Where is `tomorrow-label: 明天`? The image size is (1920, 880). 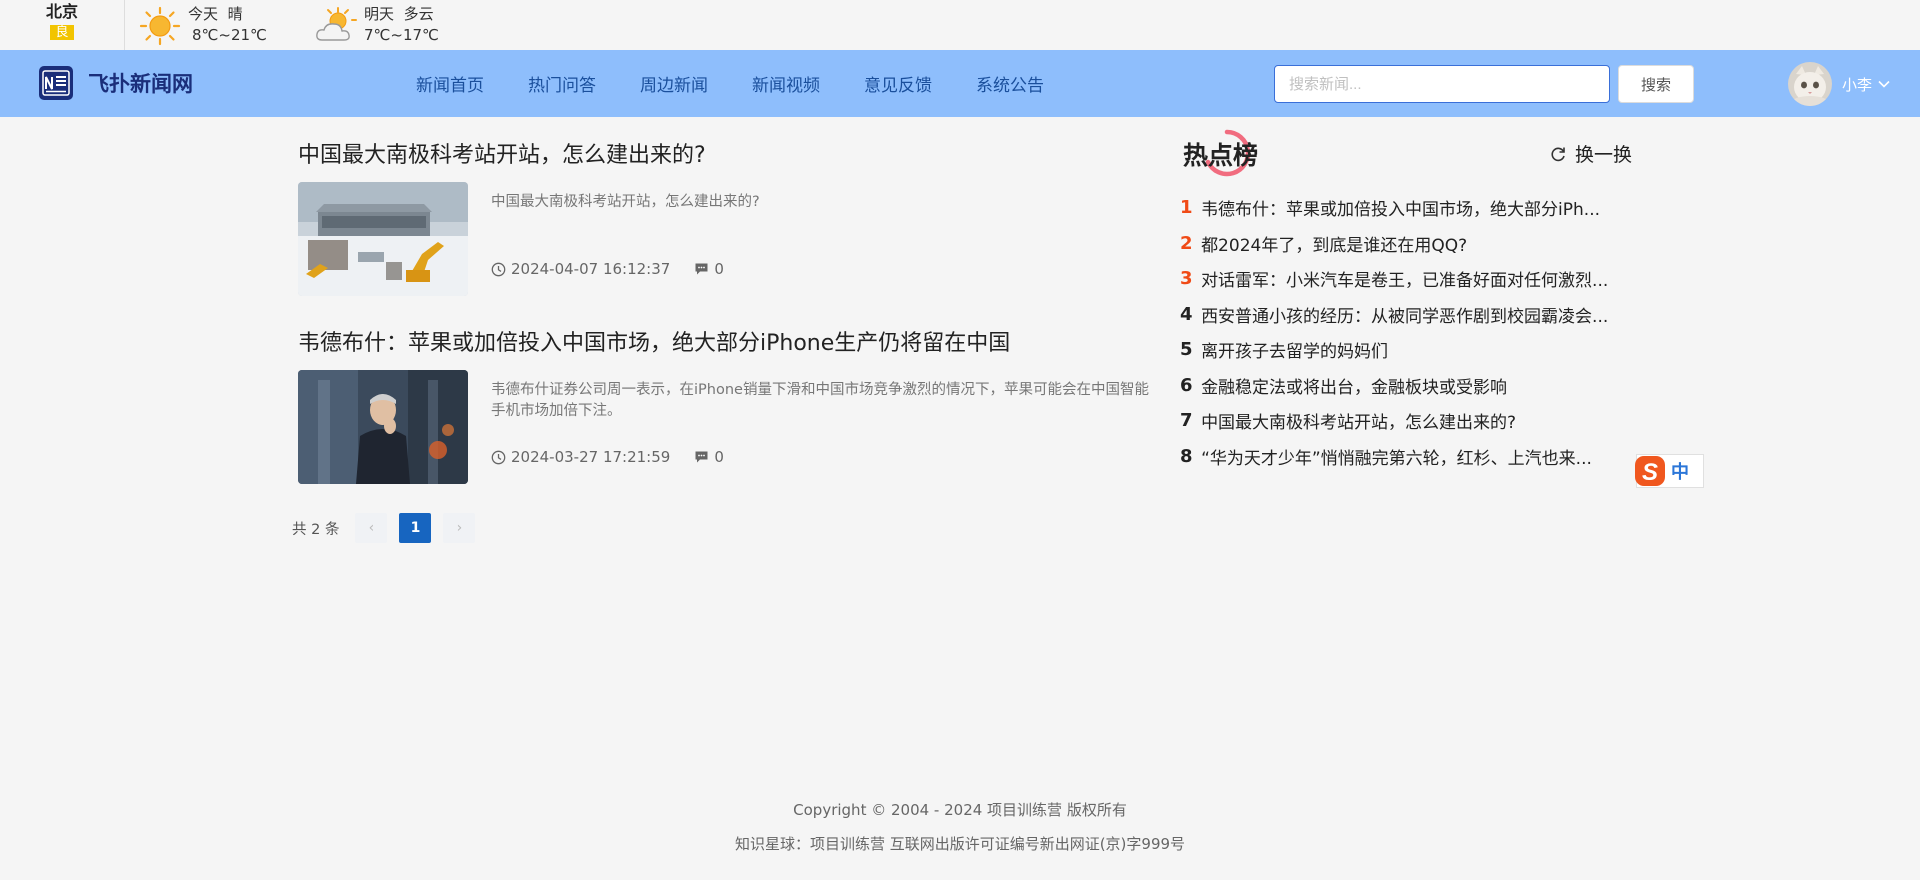
tomorrow-label: 明天 is located at coordinates (379, 14).